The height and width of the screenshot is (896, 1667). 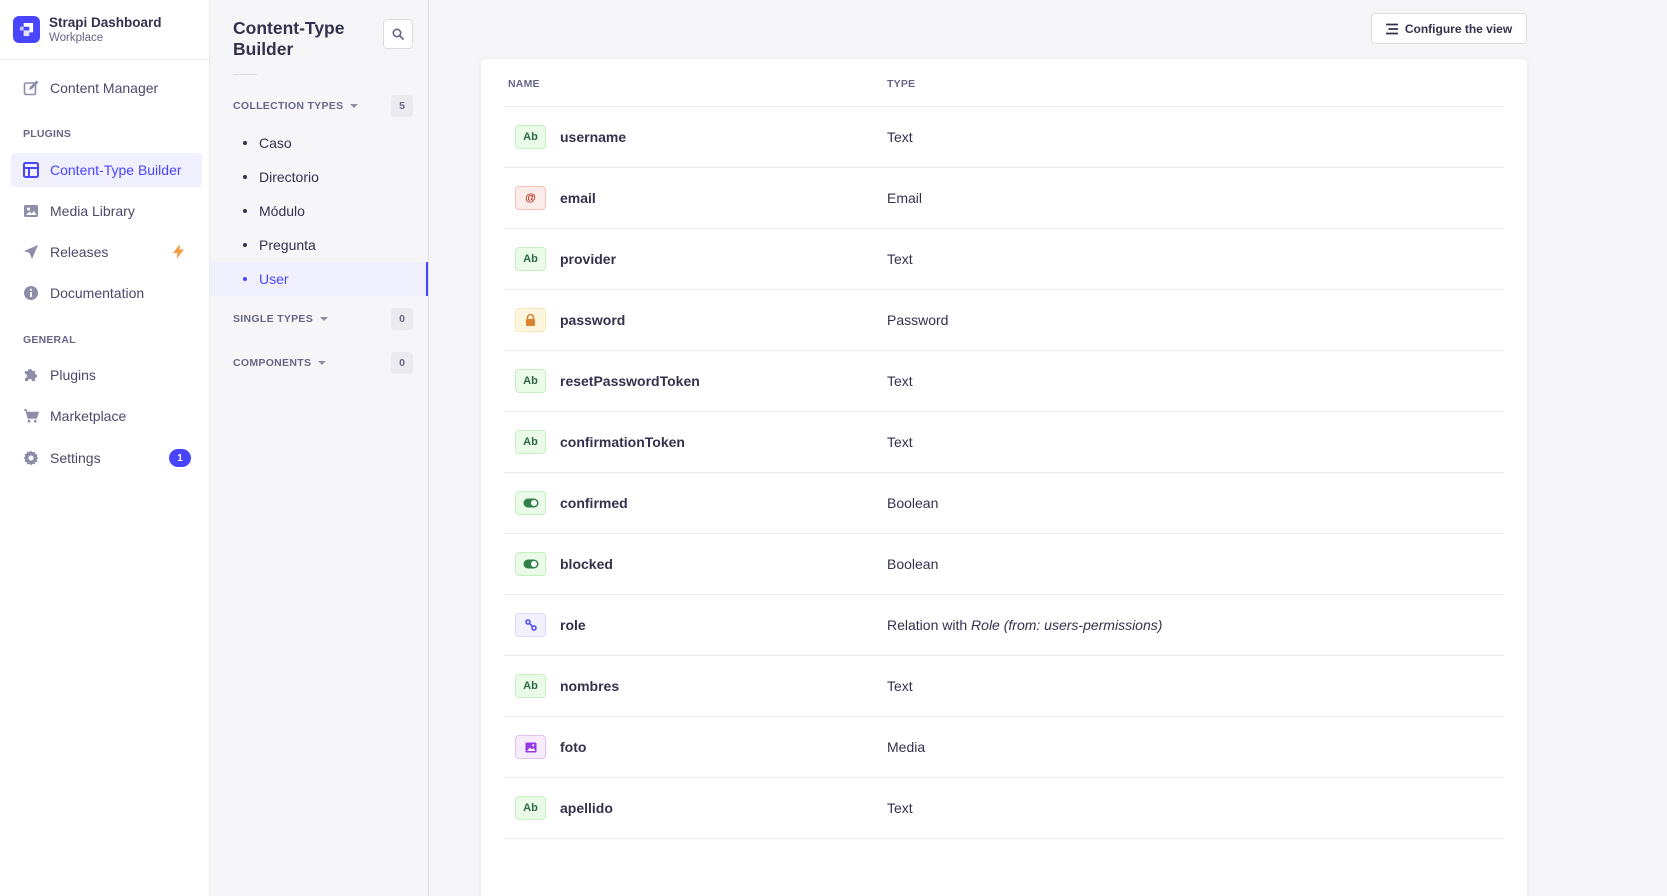 I want to click on gear-icon, so click(x=31, y=458).